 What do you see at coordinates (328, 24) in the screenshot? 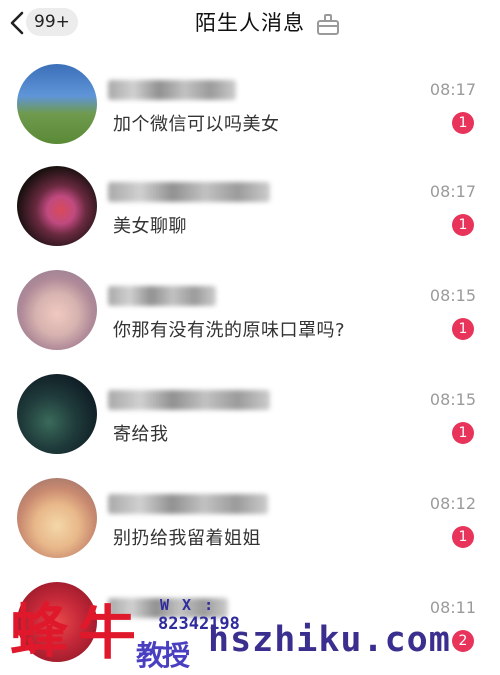
I see `clear-broom-icon` at bounding box center [328, 24].